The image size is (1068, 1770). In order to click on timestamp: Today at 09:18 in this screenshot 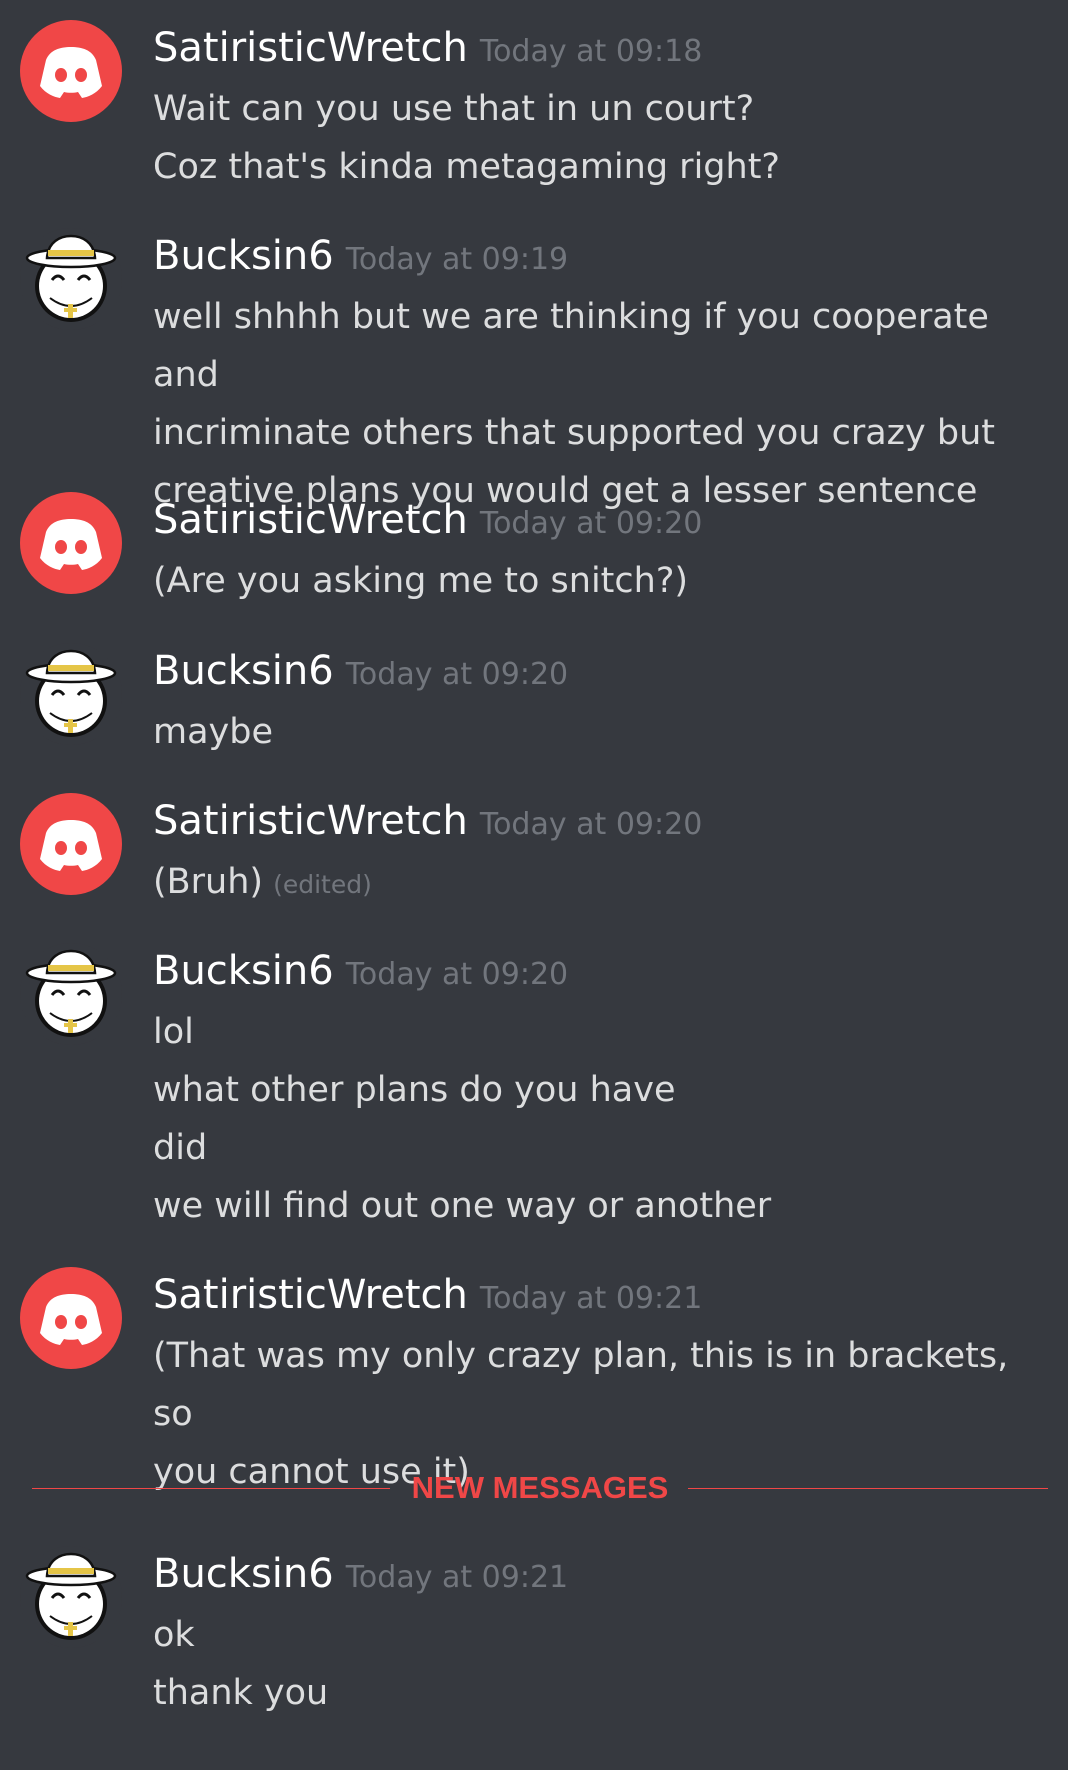, I will do `click(591, 51)`.